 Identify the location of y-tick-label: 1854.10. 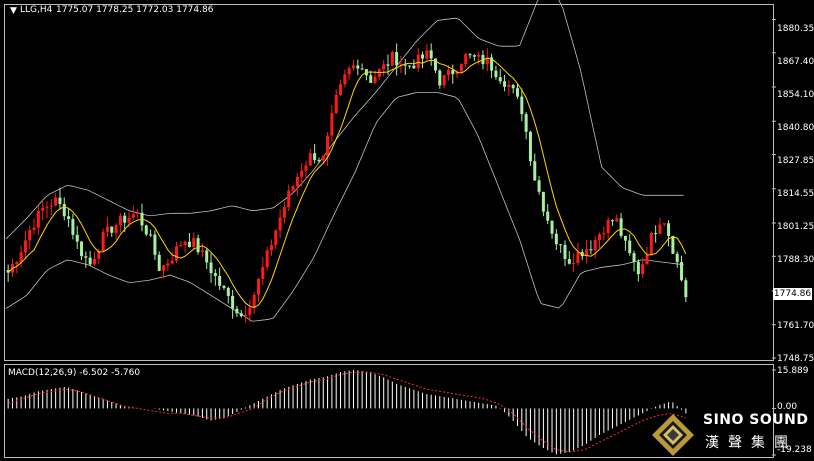
(795, 95).